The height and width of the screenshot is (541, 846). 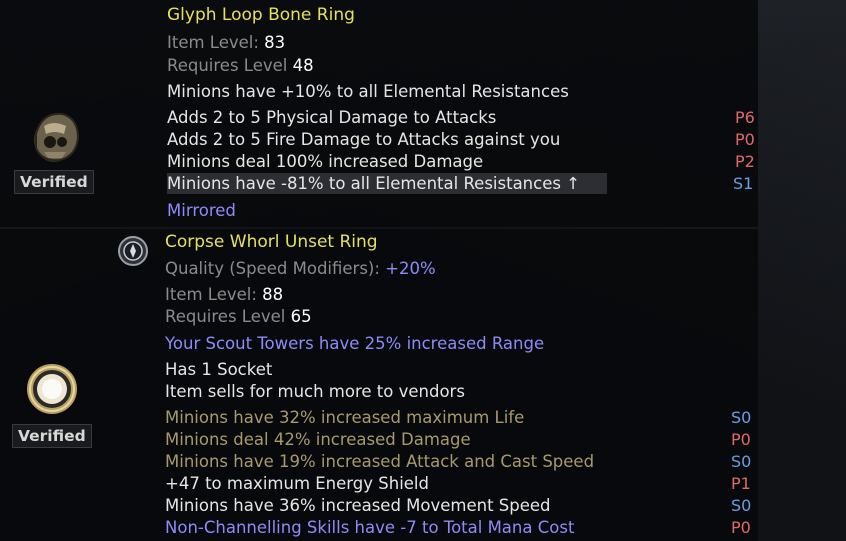 I want to click on item-name: Glyph Loop Bone Ring, so click(x=261, y=15).